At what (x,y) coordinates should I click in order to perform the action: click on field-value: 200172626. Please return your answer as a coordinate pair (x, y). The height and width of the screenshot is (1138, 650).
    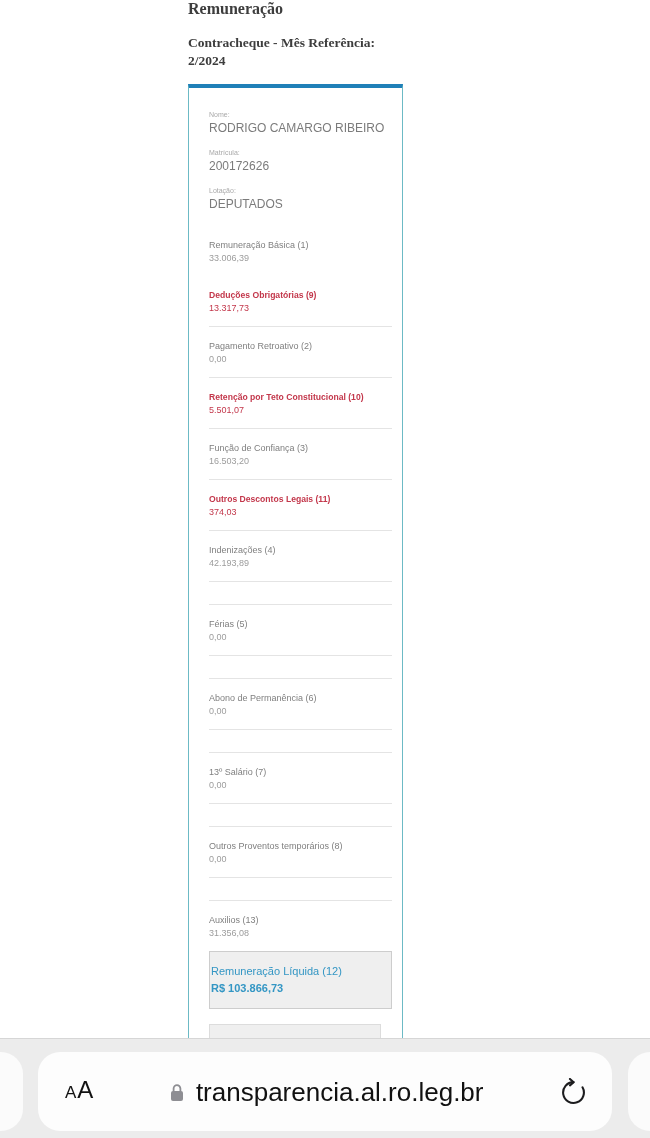
    Looking at the image, I should click on (240, 166).